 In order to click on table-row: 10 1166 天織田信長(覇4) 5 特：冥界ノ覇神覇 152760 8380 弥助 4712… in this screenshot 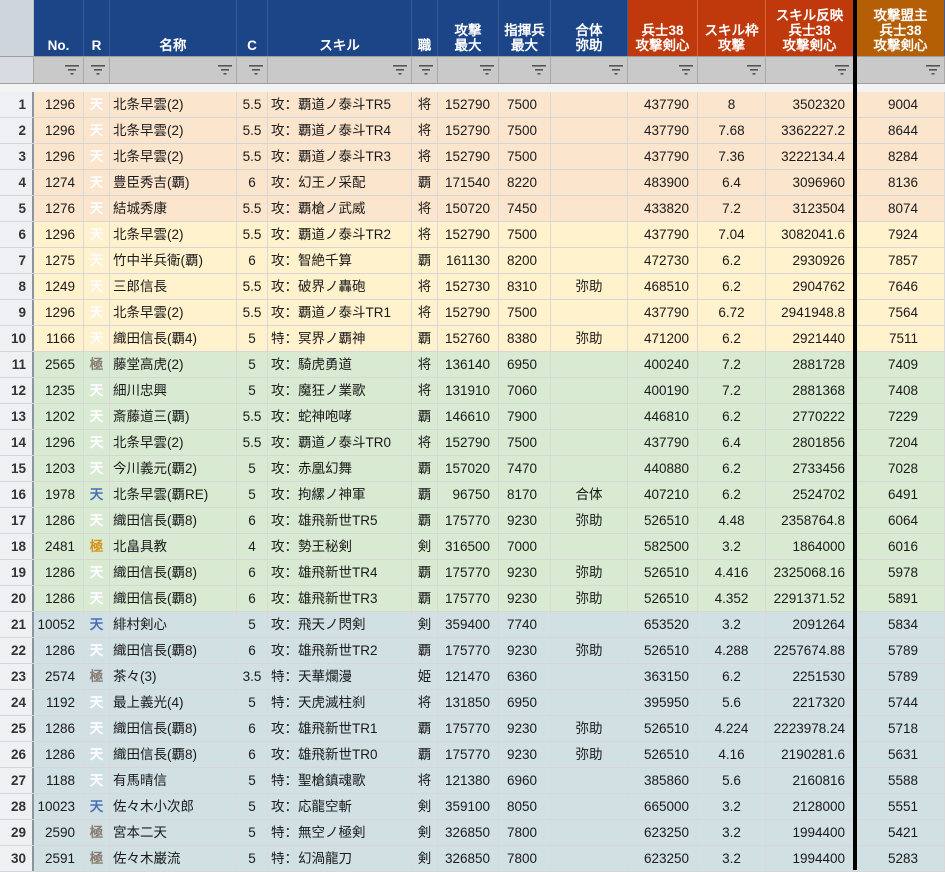, I will do `click(472, 339)`.